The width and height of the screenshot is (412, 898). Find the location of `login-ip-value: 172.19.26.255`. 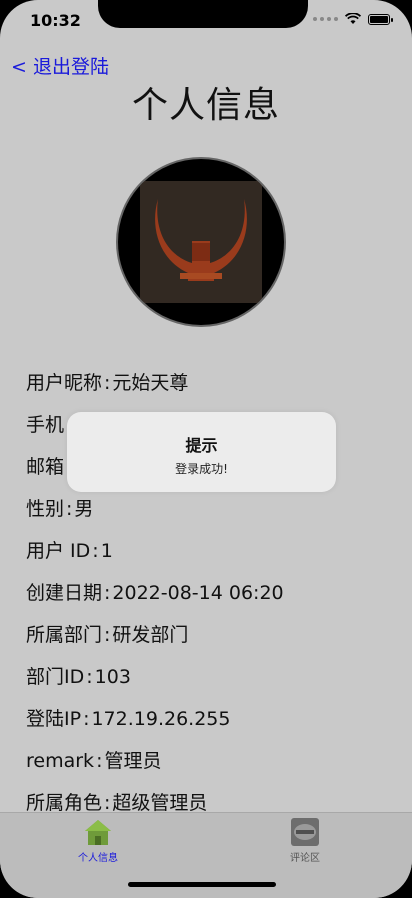

login-ip-value: 172.19.26.255 is located at coordinates (161, 719).